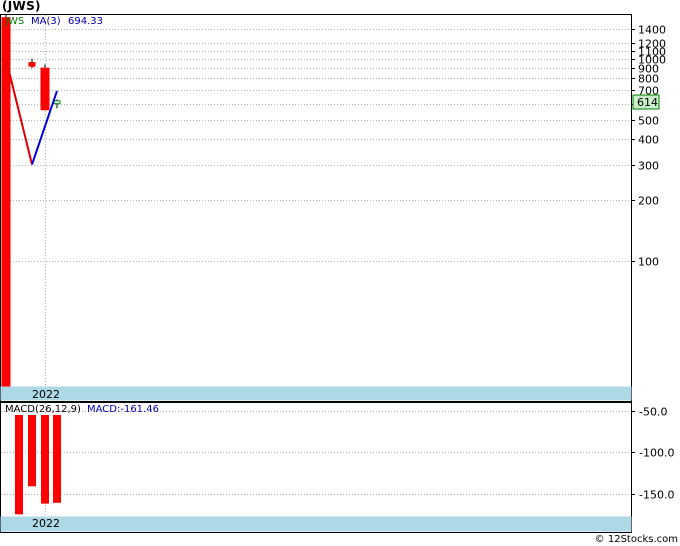 The image size is (680, 546). What do you see at coordinates (652, 30) in the screenshot?
I see `price-tick-label: 1400` at bounding box center [652, 30].